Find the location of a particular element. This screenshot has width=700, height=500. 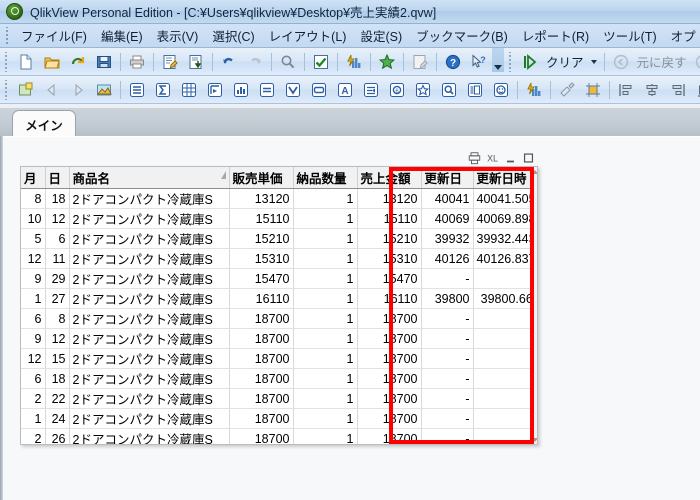

cell-sales_amount: 15210 is located at coordinates (389, 238).